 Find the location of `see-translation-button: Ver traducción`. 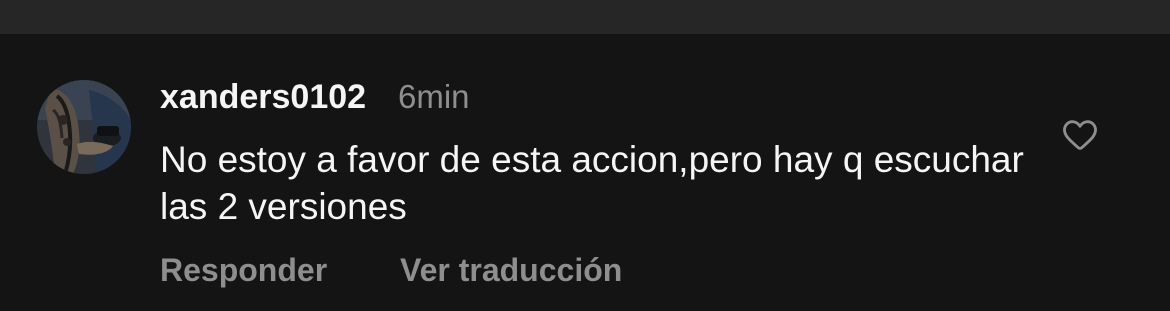

see-translation-button: Ver traducción is located at coordinates (511, 270).